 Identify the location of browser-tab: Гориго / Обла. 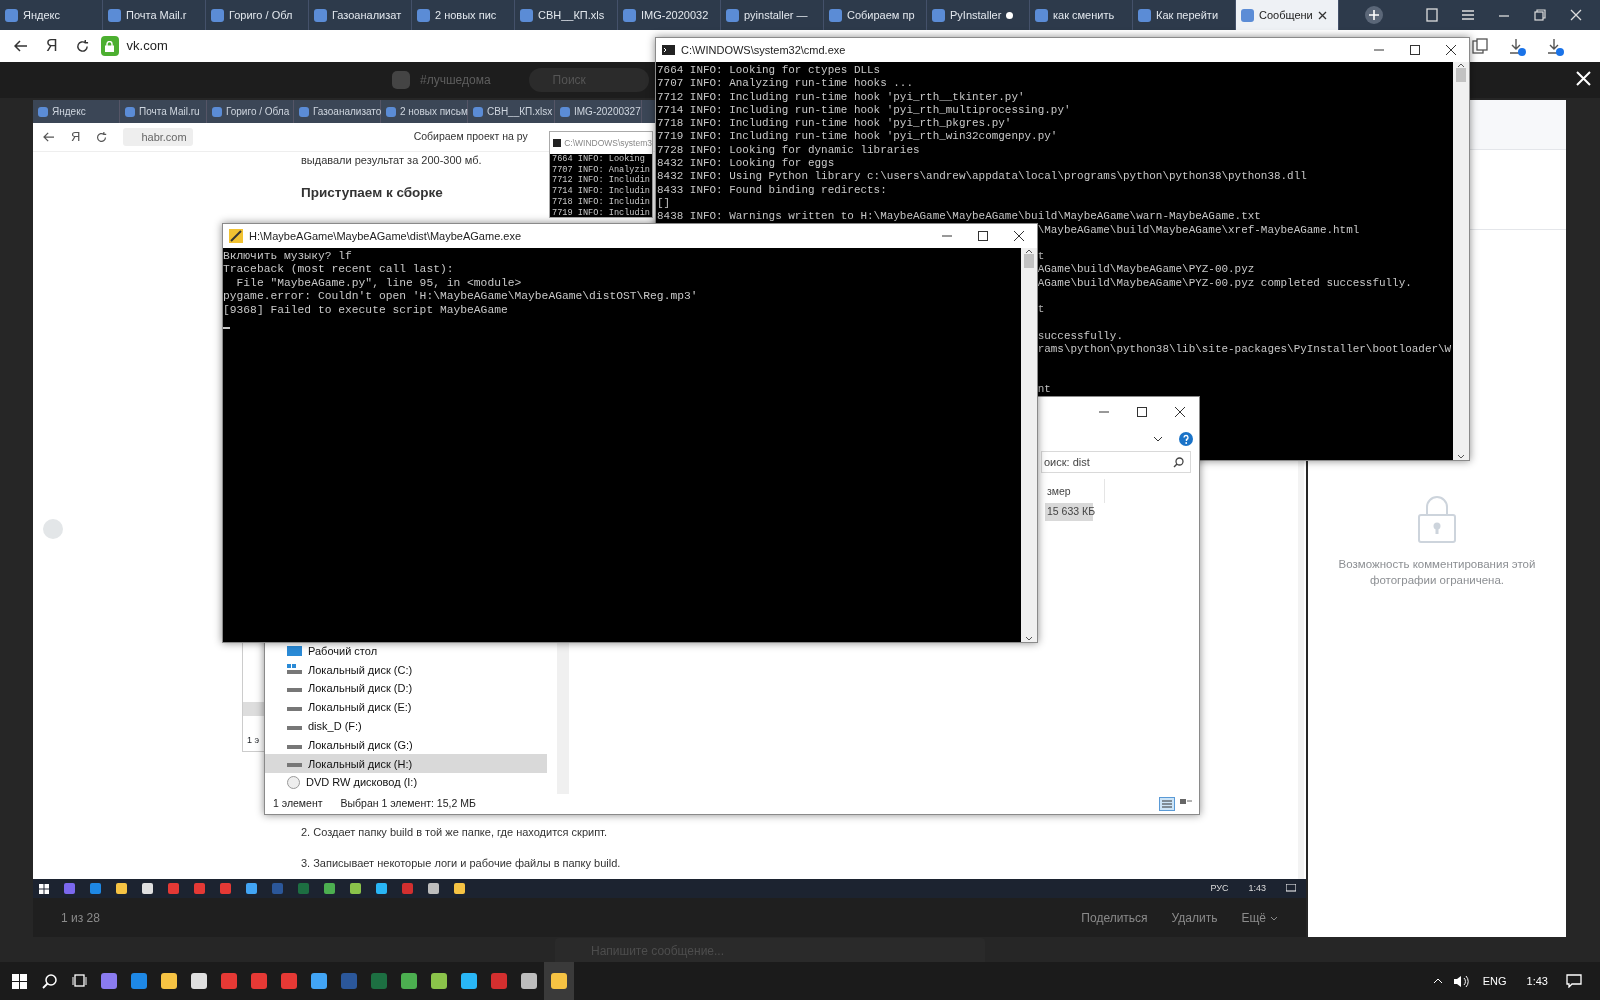
(250, 111).